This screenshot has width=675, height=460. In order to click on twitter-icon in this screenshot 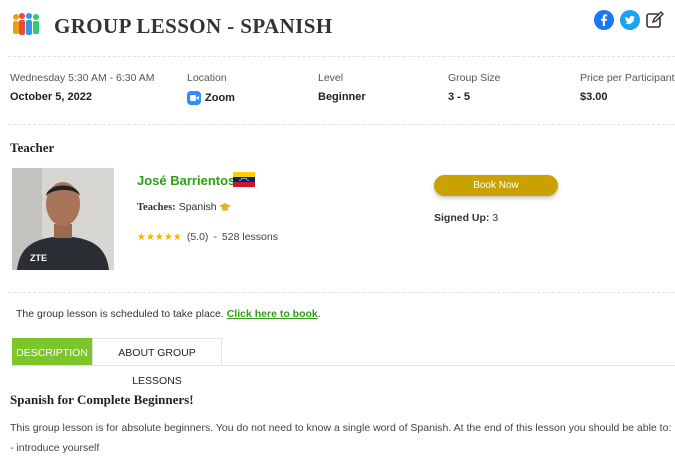, I will do `click(630, 20)`.